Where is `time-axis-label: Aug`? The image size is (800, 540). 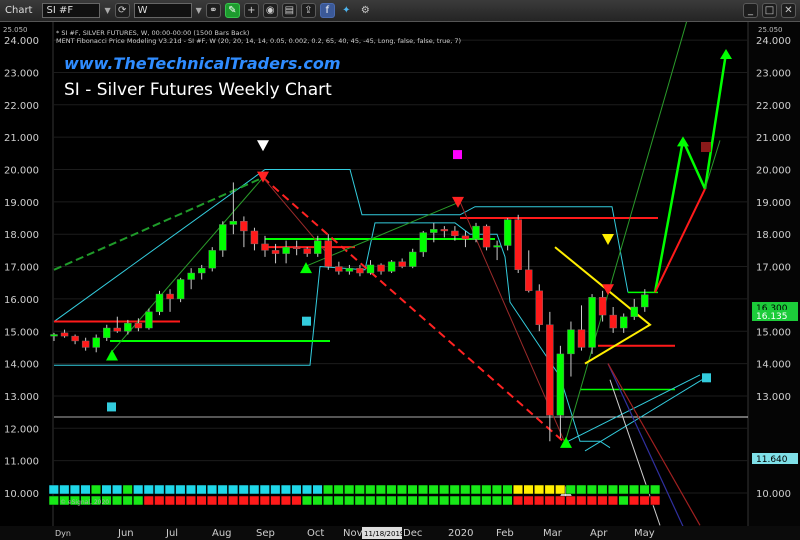 time-axis-label: Aug is located at coordinates (222, 533).